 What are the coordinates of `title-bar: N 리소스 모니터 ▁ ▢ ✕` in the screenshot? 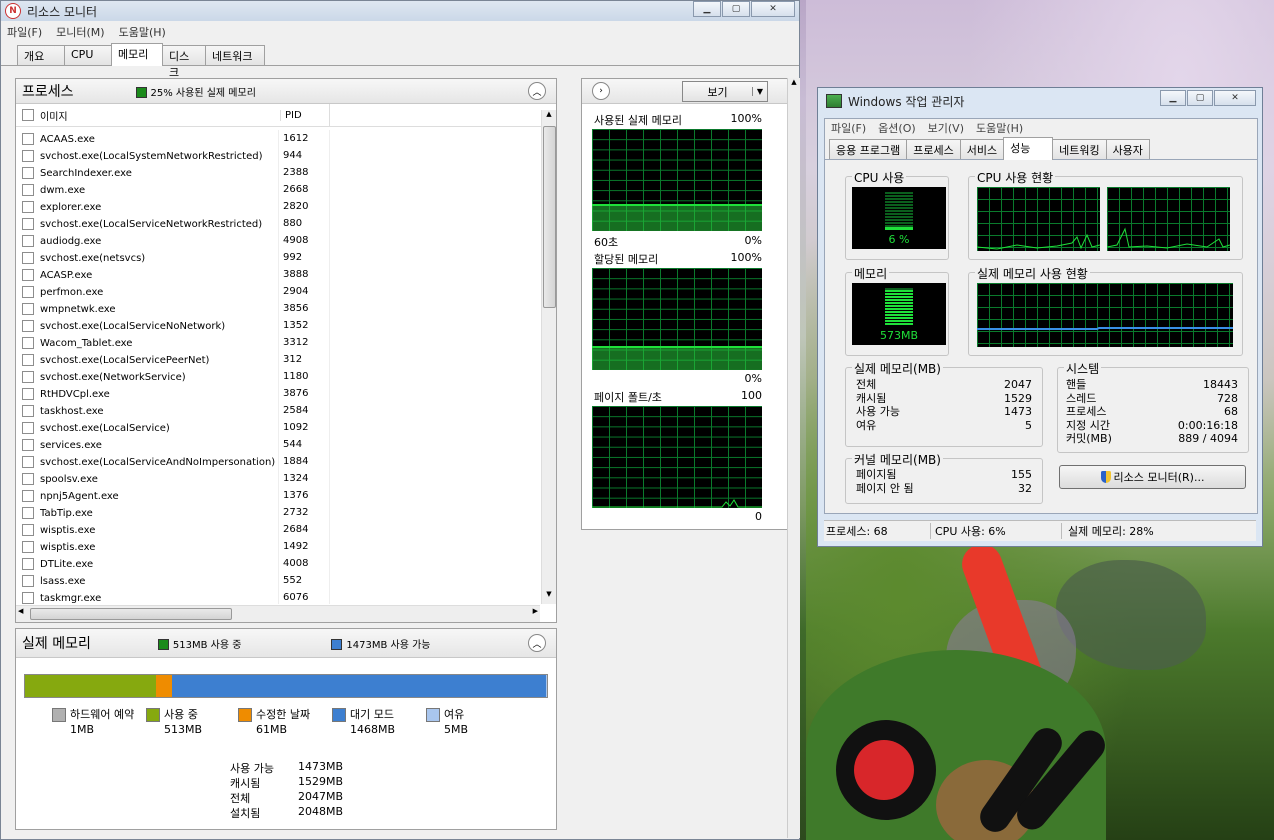 It's located at (400, 11).